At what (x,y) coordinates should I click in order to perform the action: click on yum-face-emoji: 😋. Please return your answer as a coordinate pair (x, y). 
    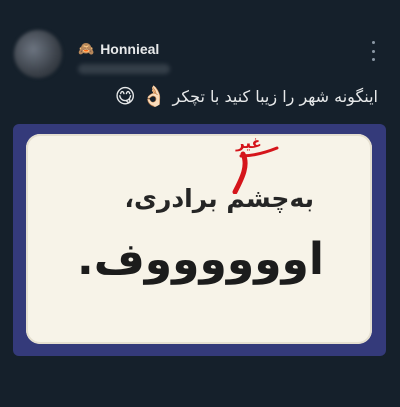
    Looking at the image, I should click on (125, 96).